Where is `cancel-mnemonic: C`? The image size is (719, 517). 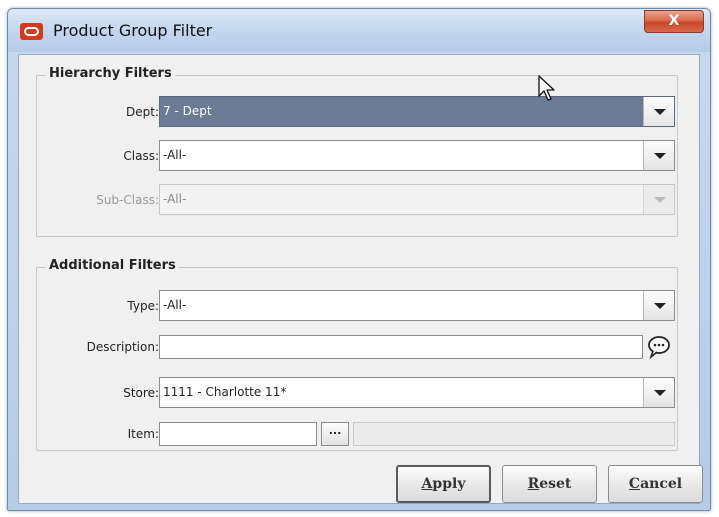 cancel-mnemonic: C is located at coordinates (634, 484).